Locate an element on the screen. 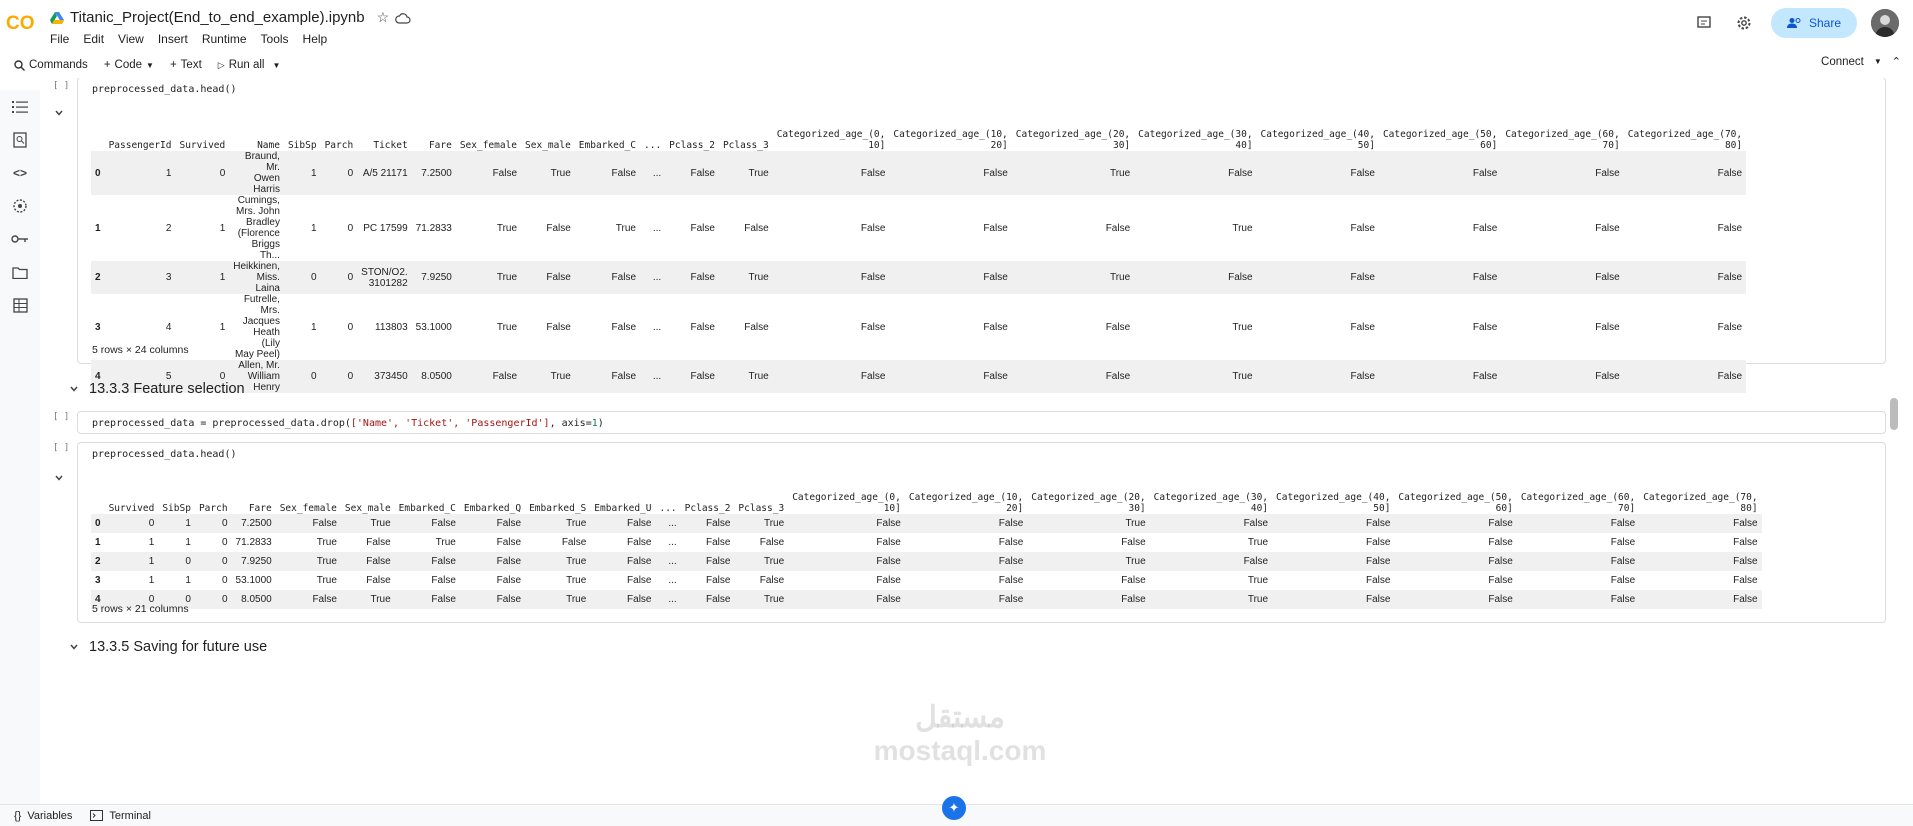 Image resolution: width=1913 pixels, height=826 pixels. table-icon is located at coordinates (20, 305).